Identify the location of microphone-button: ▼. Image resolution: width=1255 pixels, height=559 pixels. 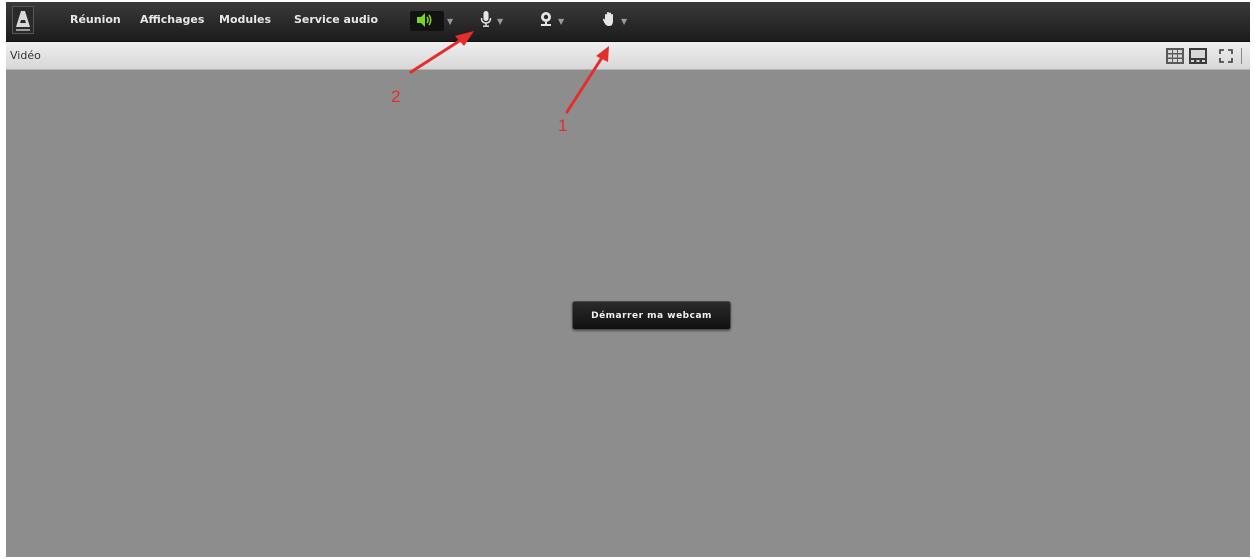
(491, 21).